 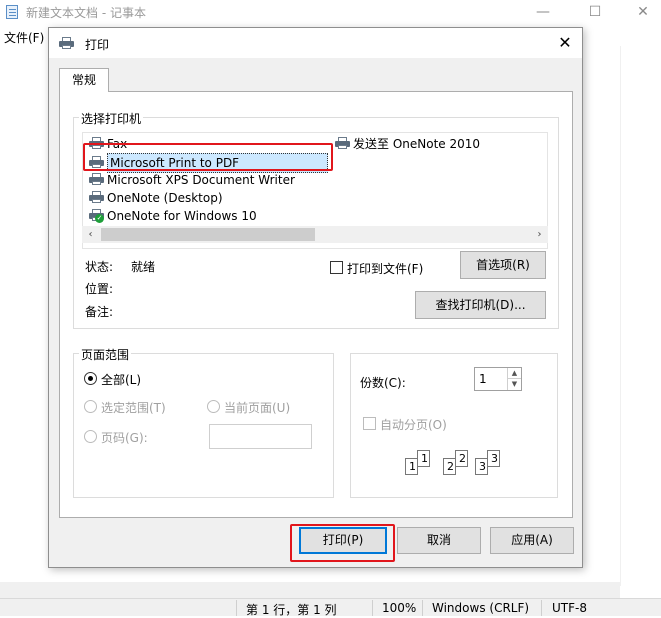 I want to click on collate-sheet: 1, so click(x=423, y=458).